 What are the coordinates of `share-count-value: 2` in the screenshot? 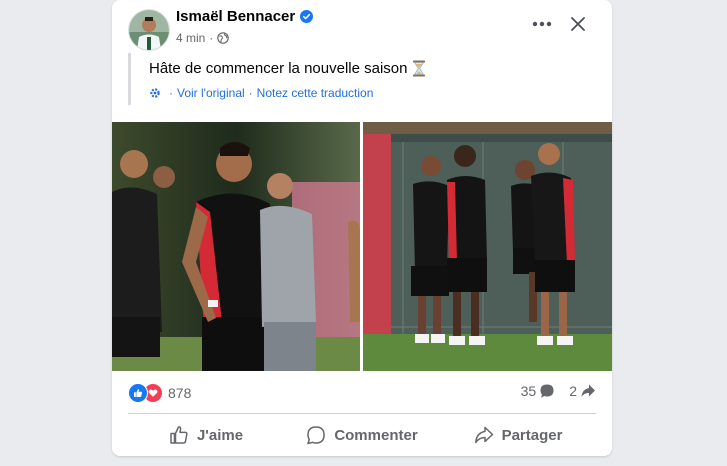 It's located at (573, 391).